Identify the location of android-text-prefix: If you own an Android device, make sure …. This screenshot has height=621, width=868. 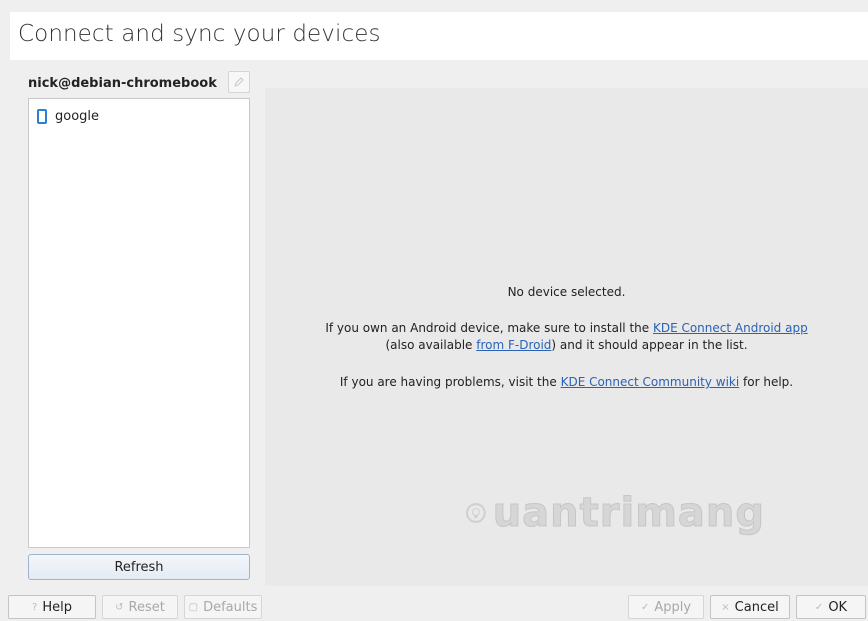
(489, 328).